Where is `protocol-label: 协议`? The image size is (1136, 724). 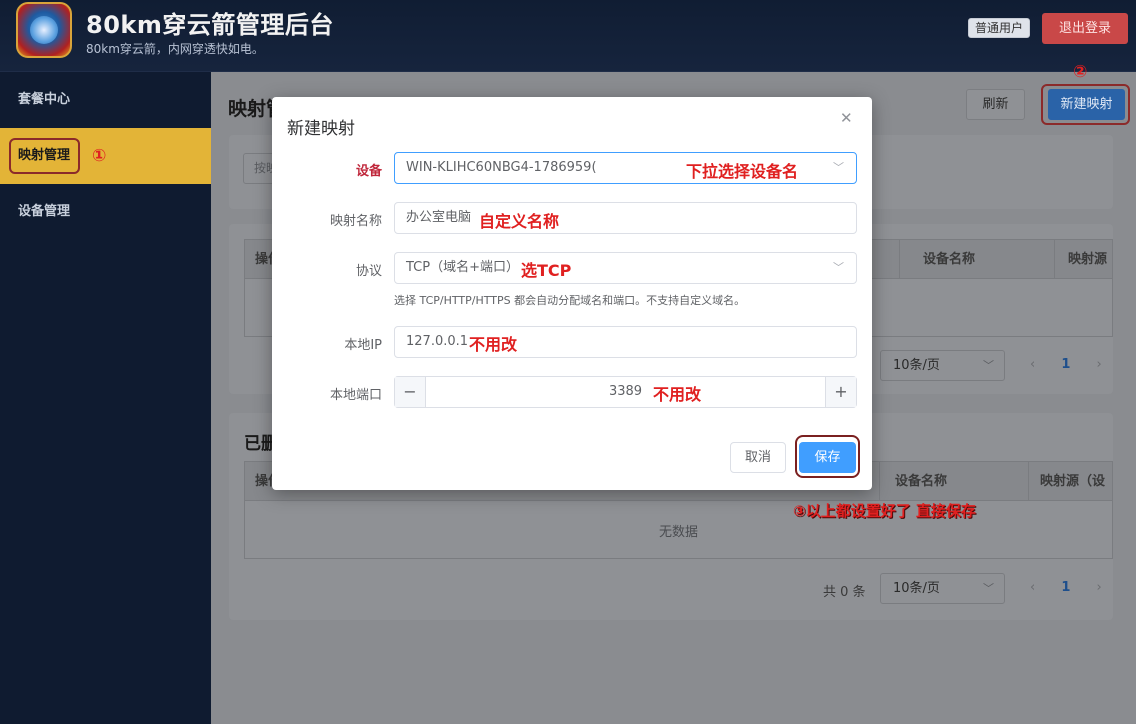 protocol-label: 协议 is located at coordinates (368, 271).